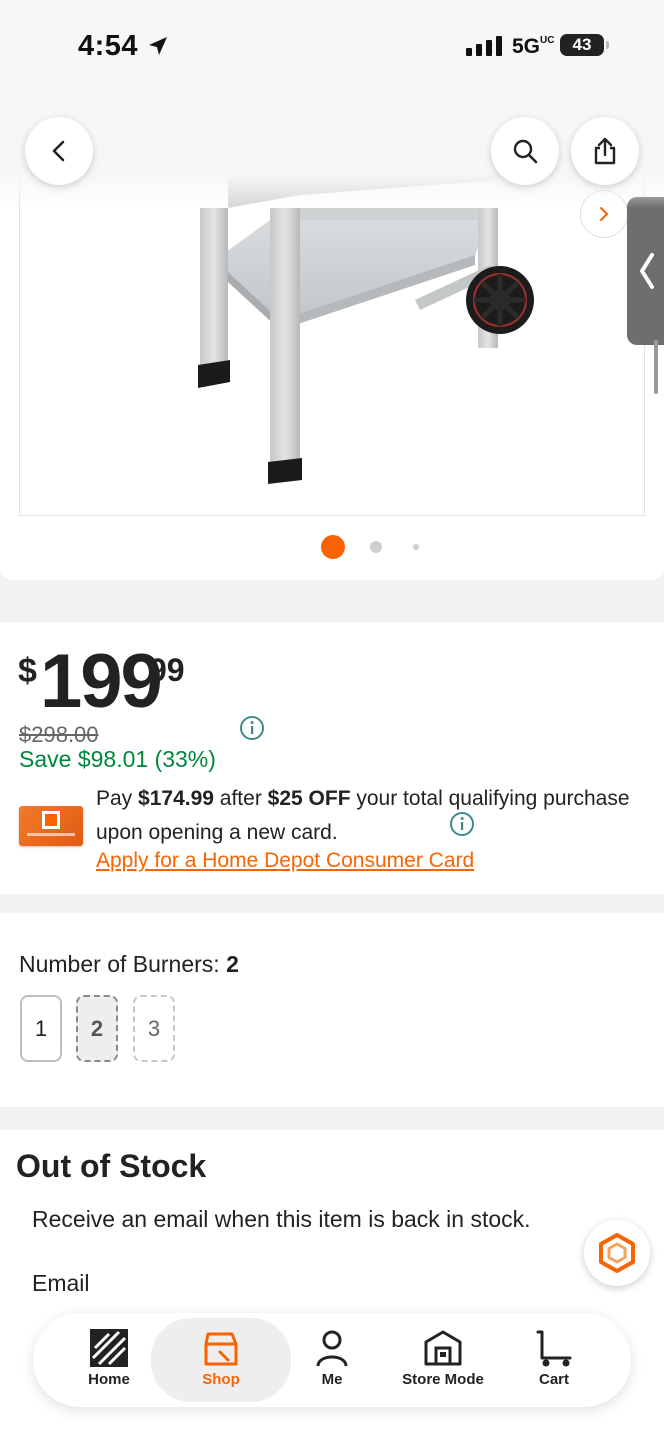  I want to click on nav-shop: Shop, so click(221, 1360).